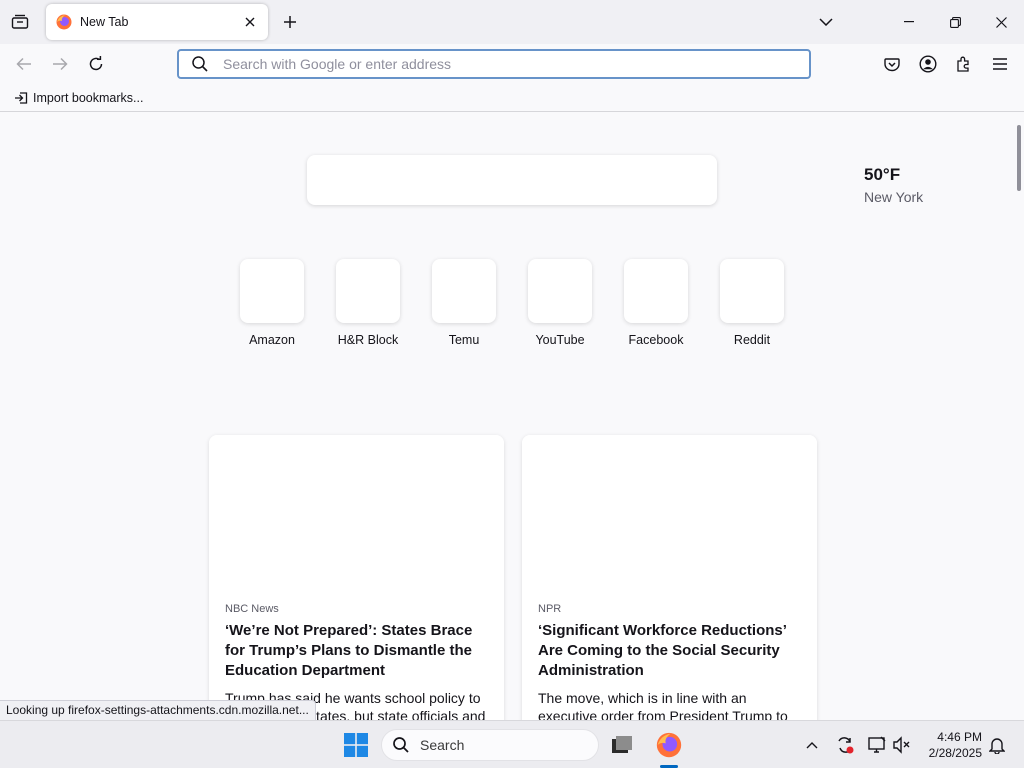  I want to click on arrow-right-icon, so click(60, 64).